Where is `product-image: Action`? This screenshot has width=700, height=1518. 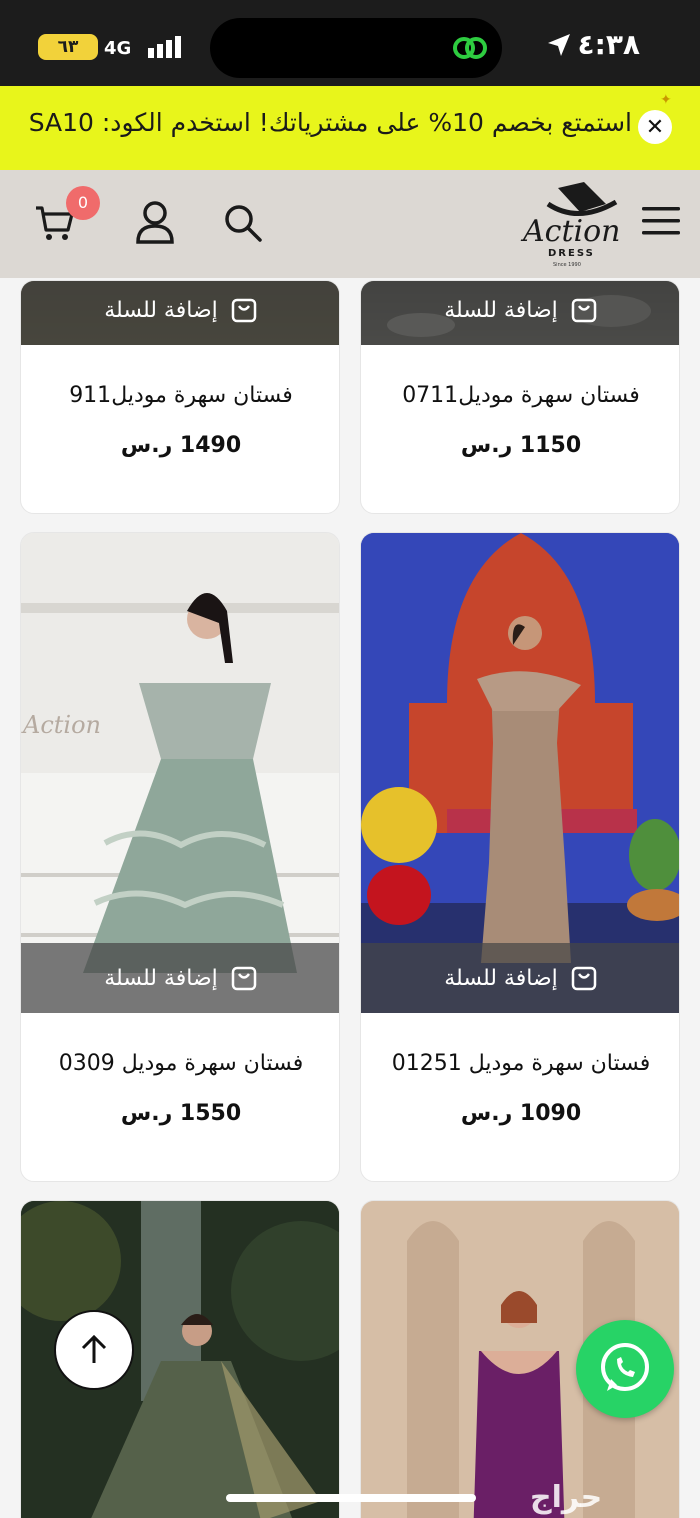
product-image: Action is located at coordinates (180, 773).